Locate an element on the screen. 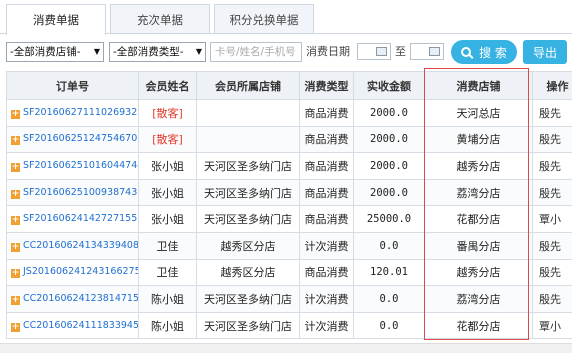 The width and height of the screenshot is (572, 353). store-select: -全部消费店铺- ▼ is located at coordinates (55, 52).